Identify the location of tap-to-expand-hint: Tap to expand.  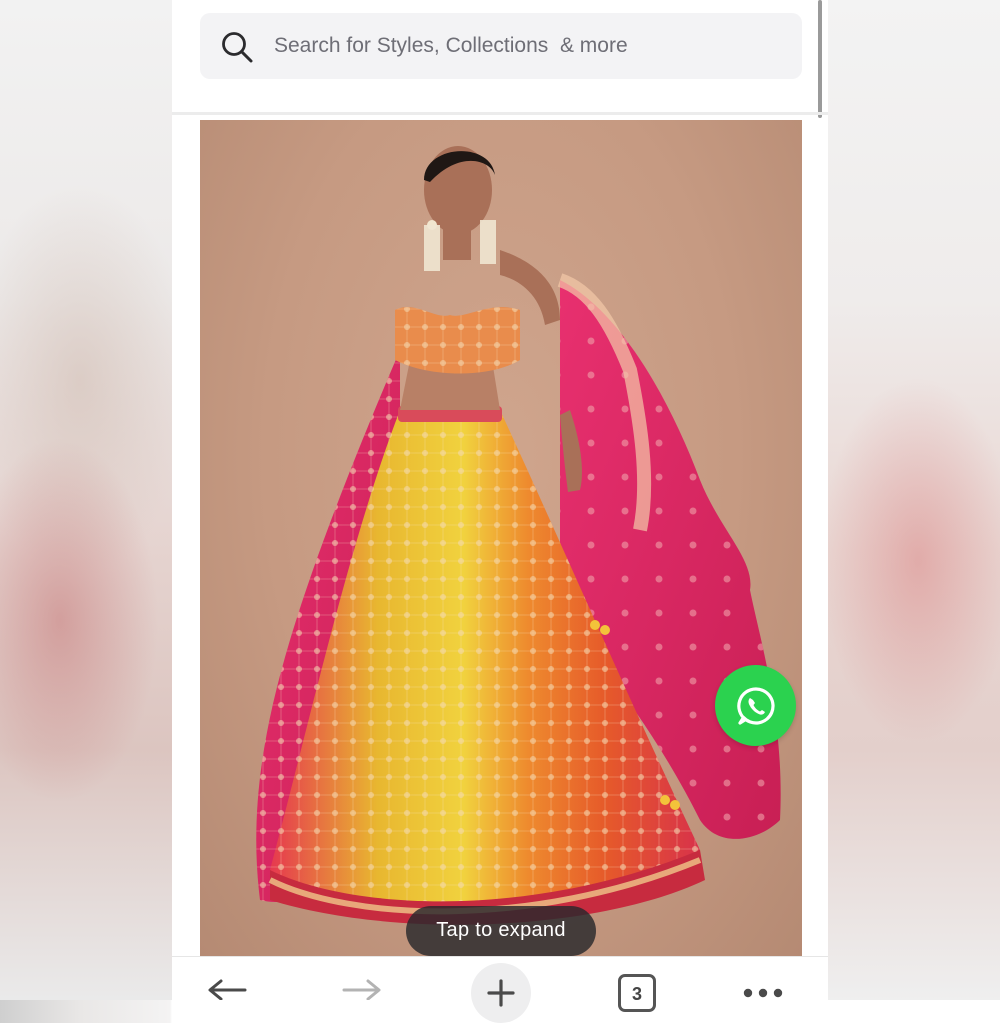
(501, 931).